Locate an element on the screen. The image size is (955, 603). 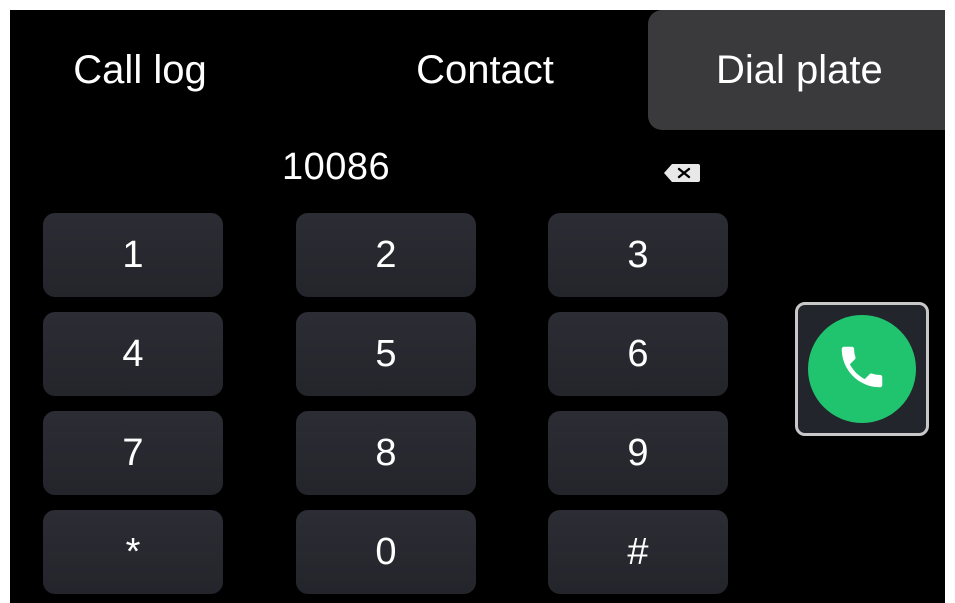
tab-dial-plate: Dial plate is located at coordinates (796, 70).